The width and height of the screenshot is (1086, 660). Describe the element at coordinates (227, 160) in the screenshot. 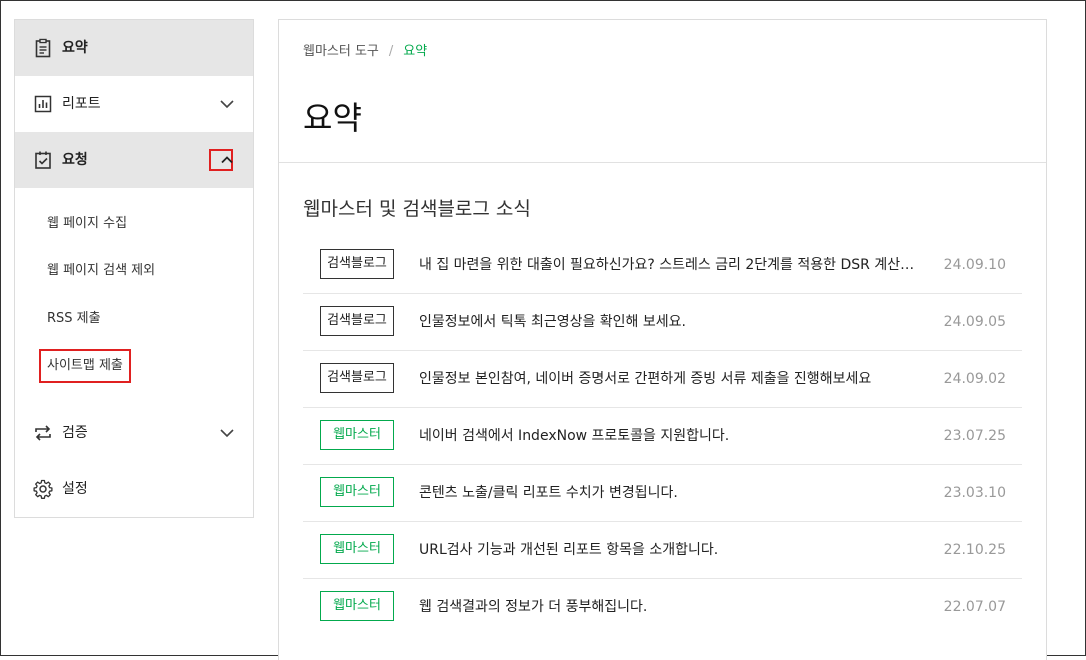

I see `chevron-up-icon` at that location.